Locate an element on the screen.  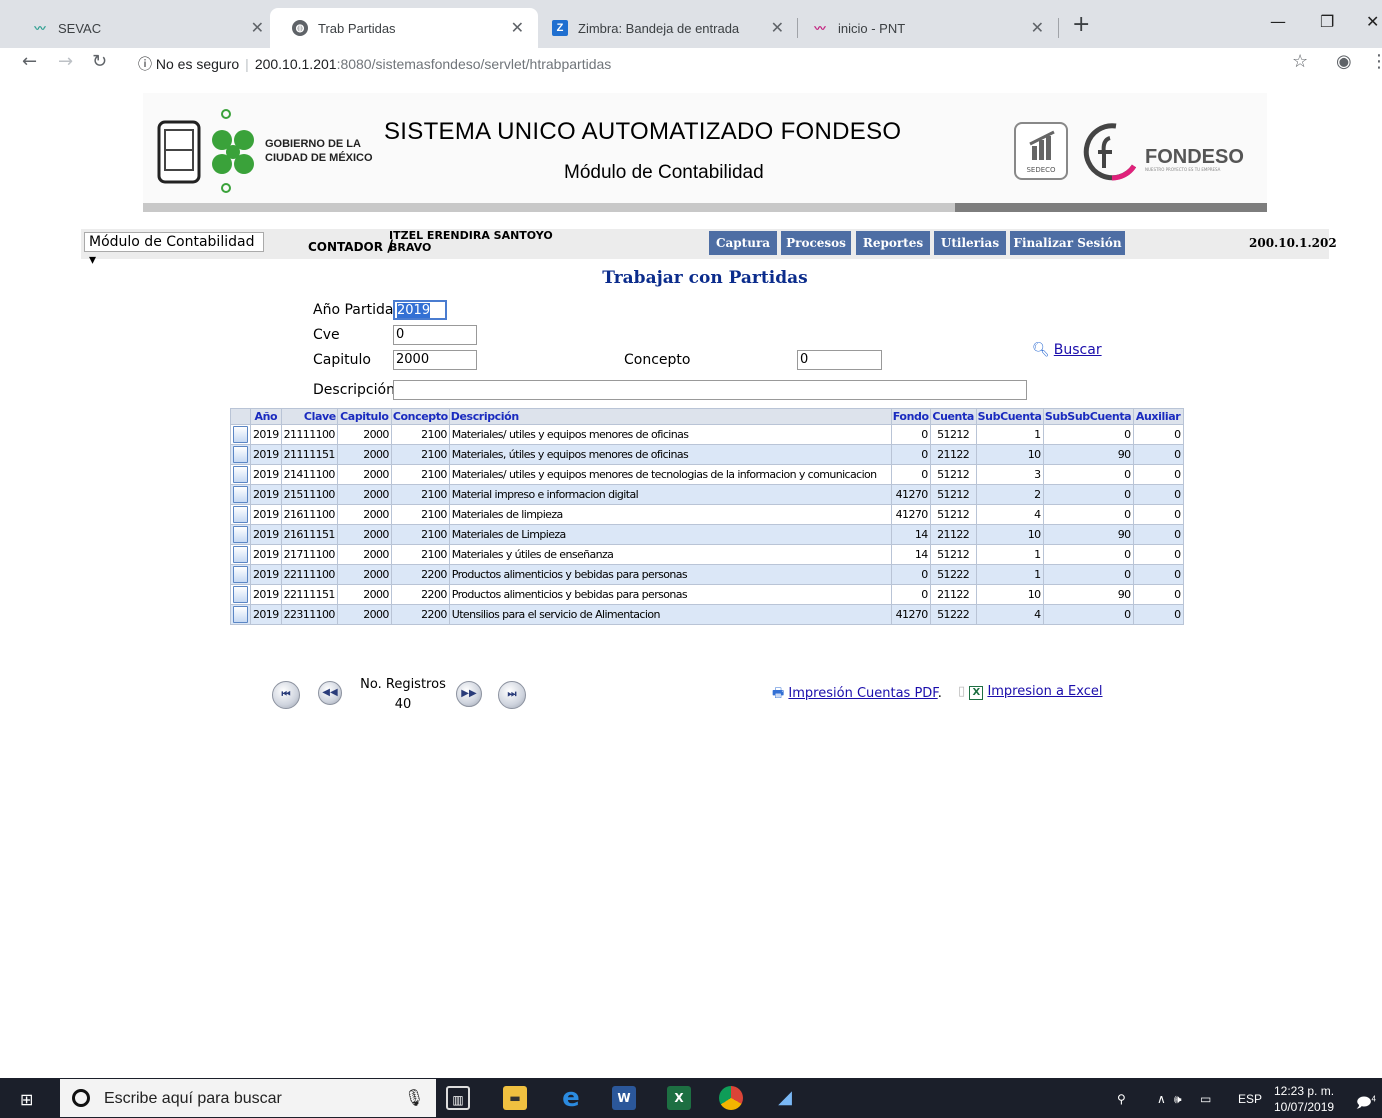
descripcion-field is located at coordinates (710, 390).